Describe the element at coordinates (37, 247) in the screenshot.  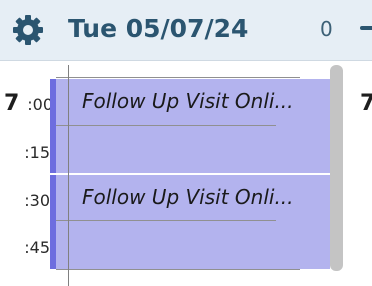
I see `tick-label-45: :45` at that location.